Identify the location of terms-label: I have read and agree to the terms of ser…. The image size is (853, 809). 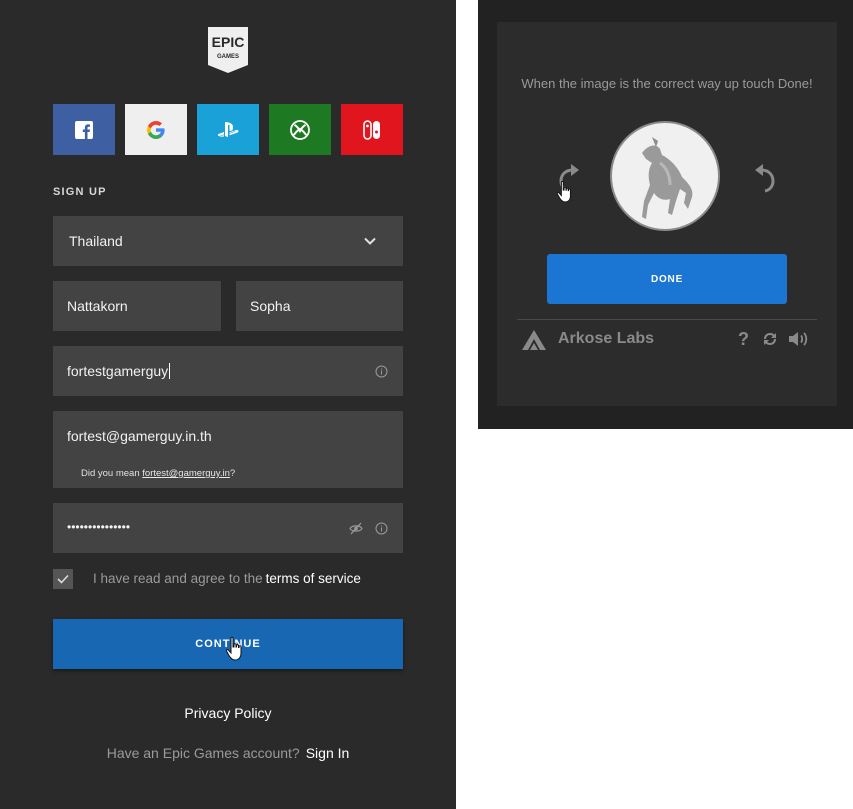
(227, 578).